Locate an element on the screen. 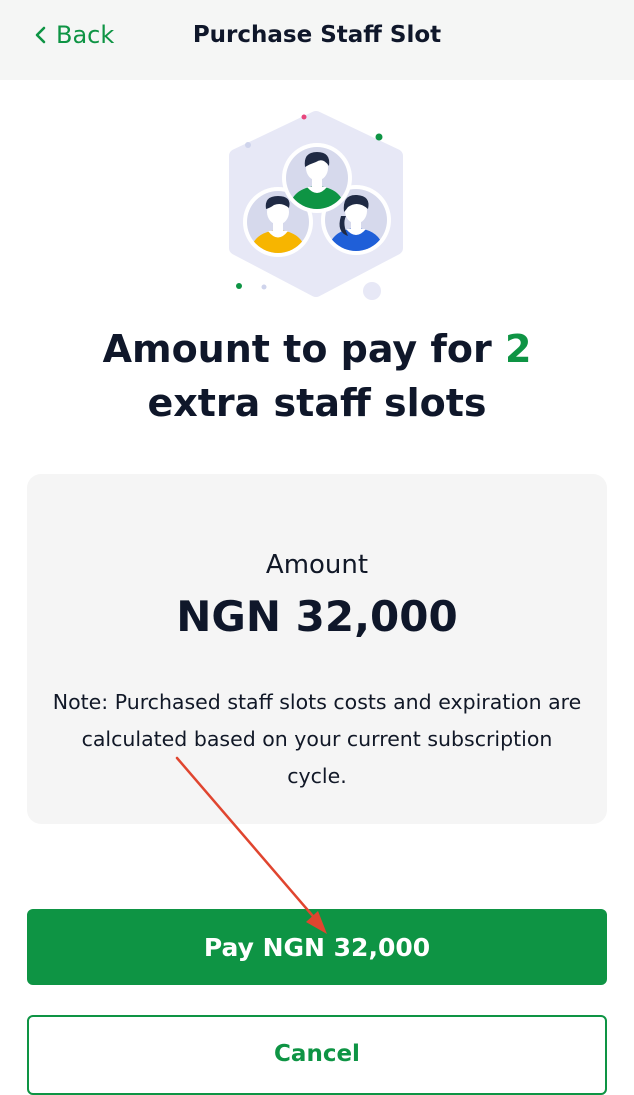  heading-prefix: Amount to pay for is located at coordinates (303, 349).